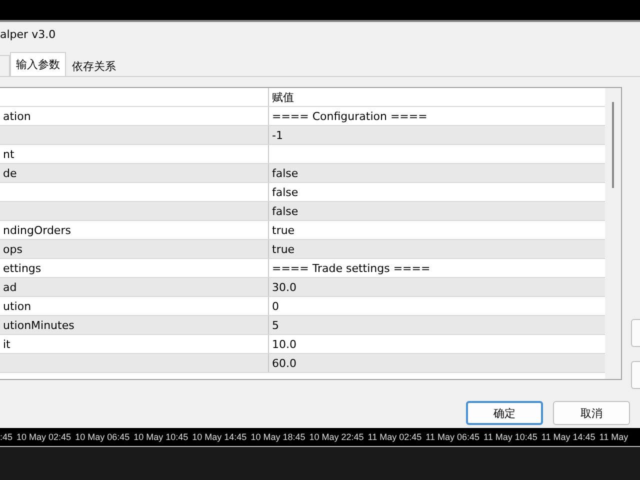 Image resolution: width=640 pixels, height=480 pixels. Describe the element at coordinates (504, 413) in the screenshot. I see `ok-button: 确定` at that location.